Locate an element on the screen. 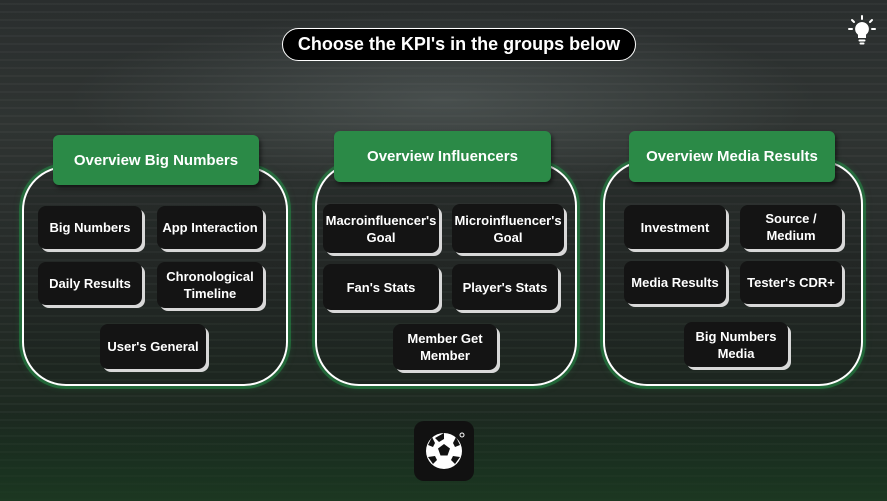 The height and width of the screenshot is (501, 887). soccer-ball-icon is located at coordinates (444, 451).